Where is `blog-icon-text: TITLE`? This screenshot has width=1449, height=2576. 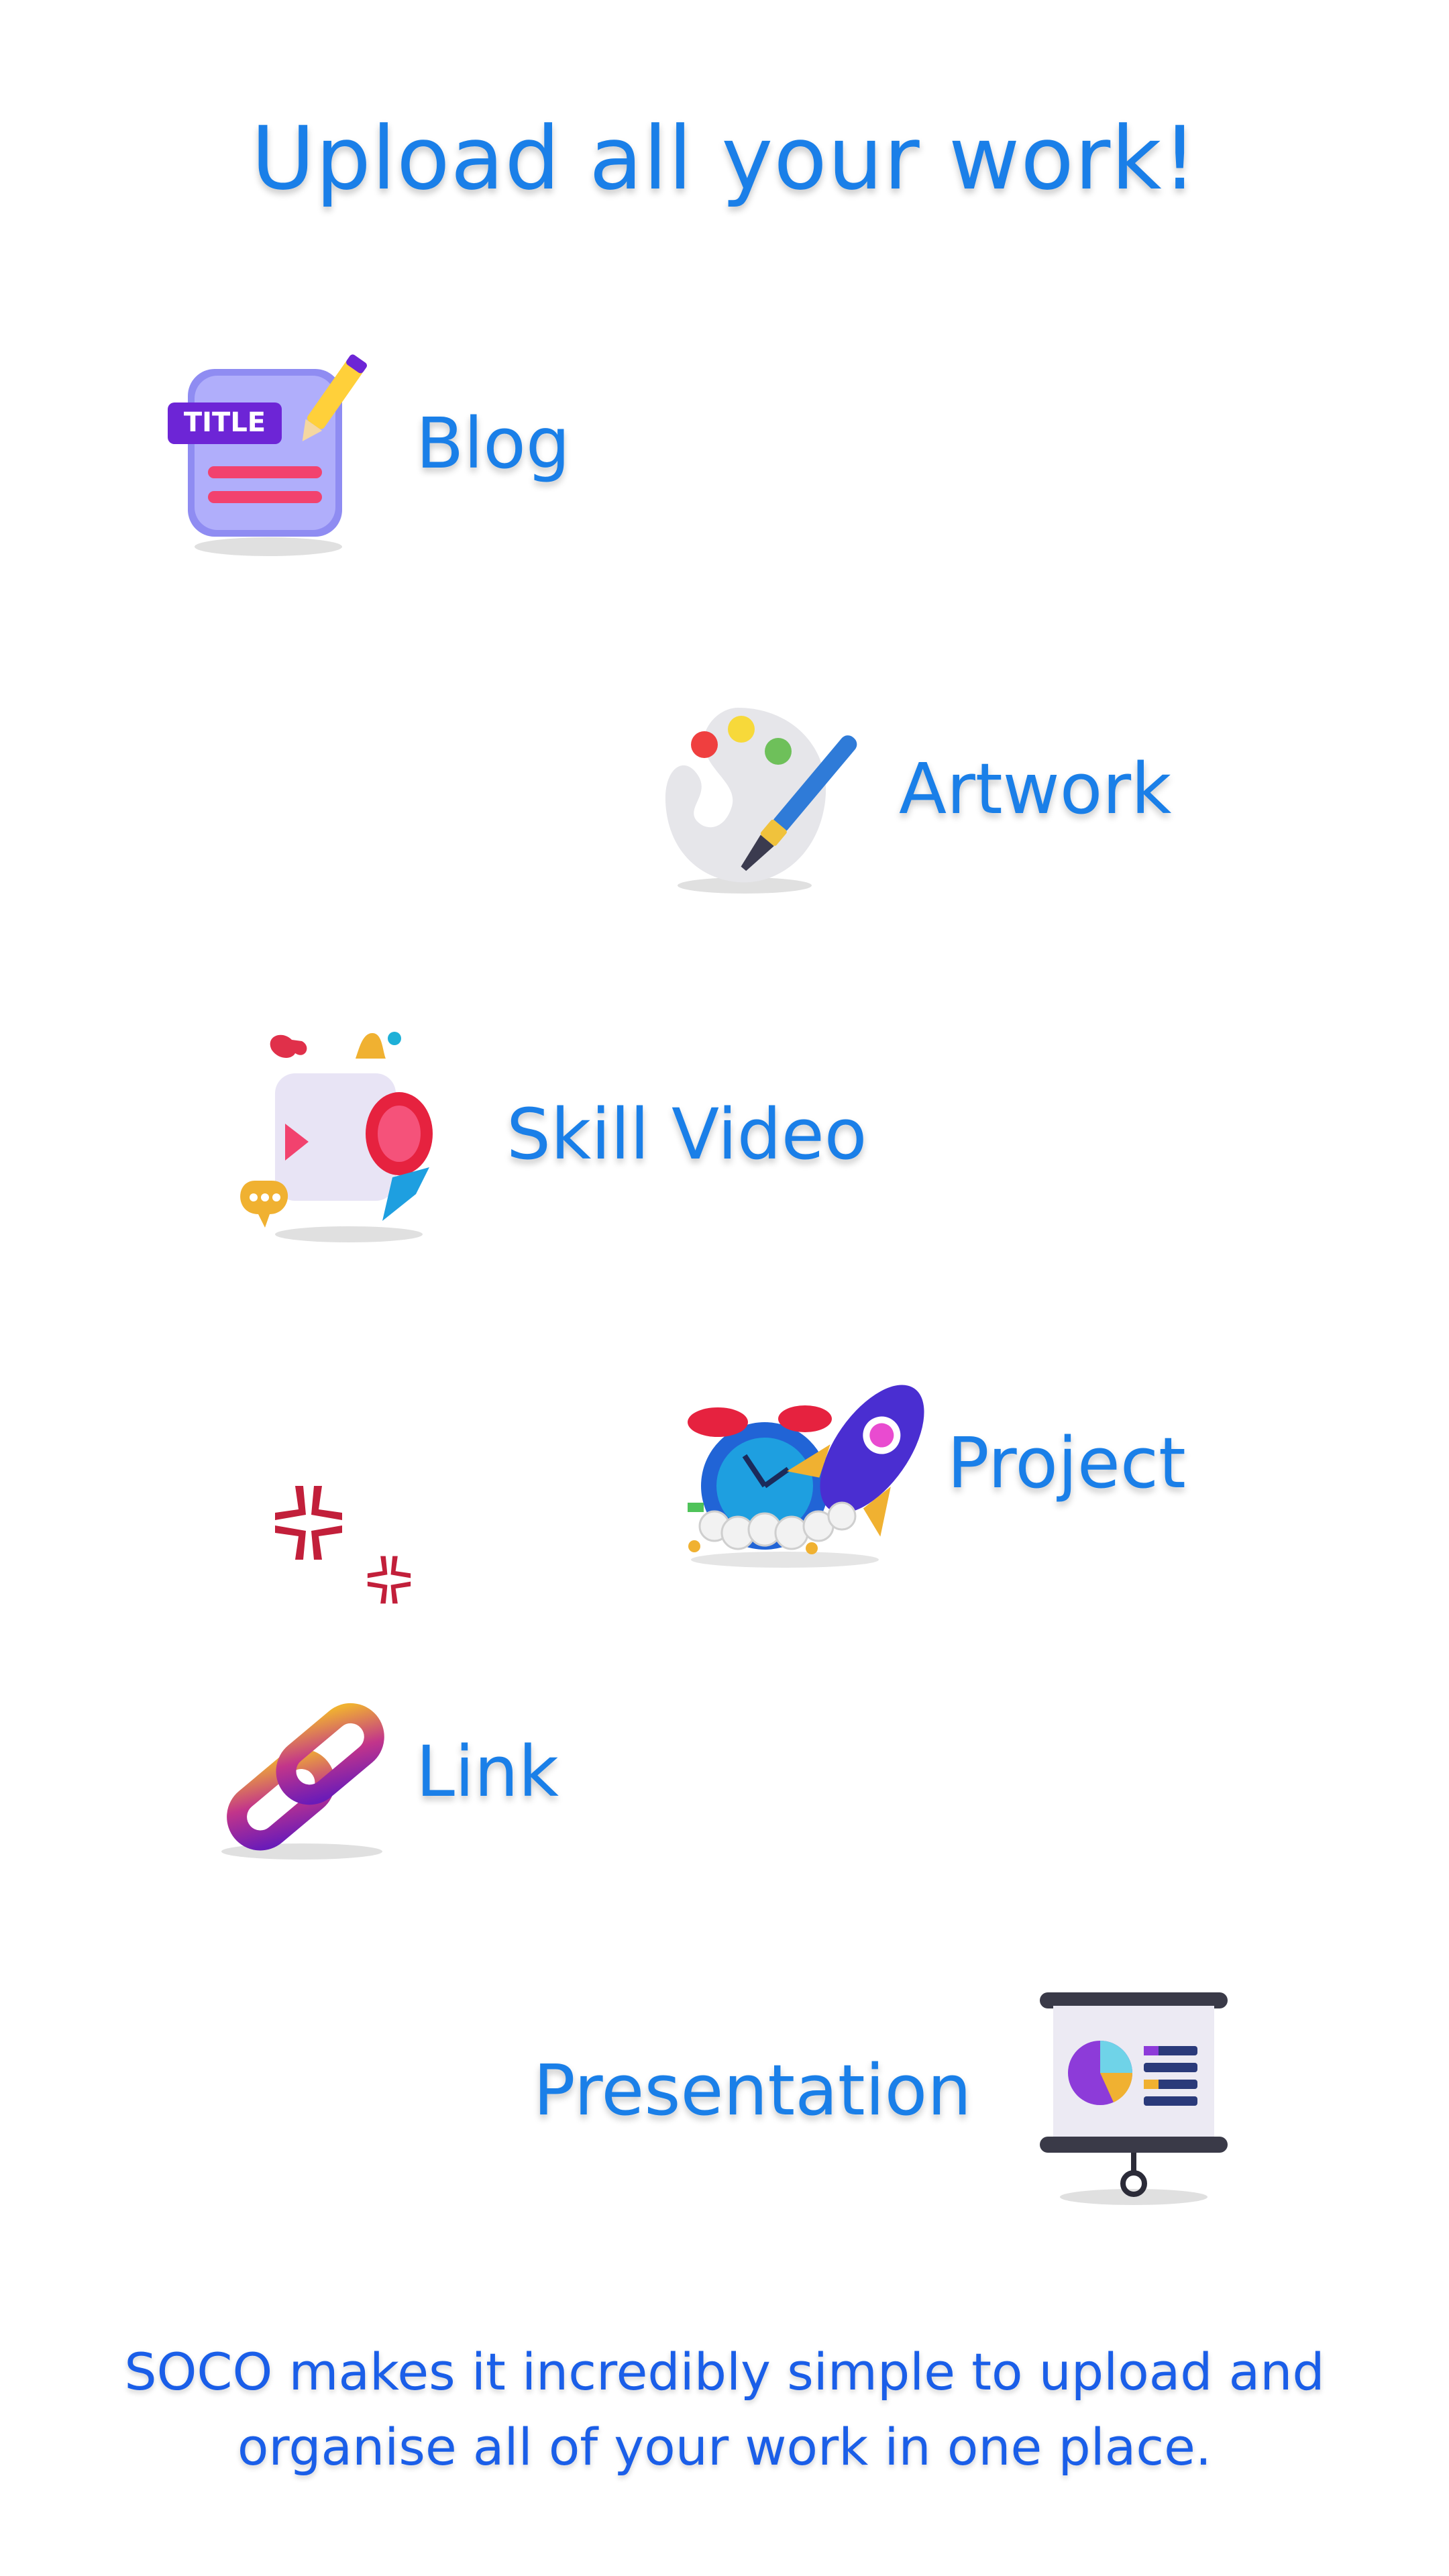
blog-icon-text: TITLE is located at coordinates (225, 422).